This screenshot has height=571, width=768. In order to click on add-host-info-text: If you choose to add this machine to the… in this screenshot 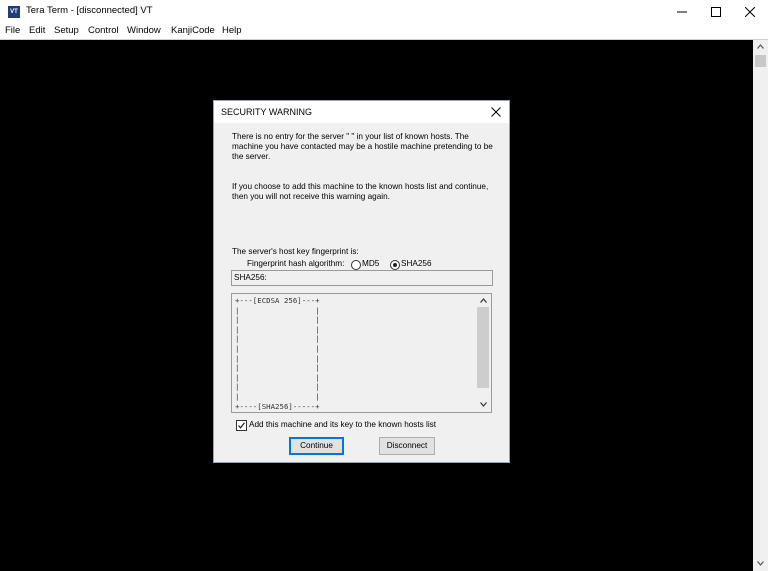, I will do `click(360, 191)`.